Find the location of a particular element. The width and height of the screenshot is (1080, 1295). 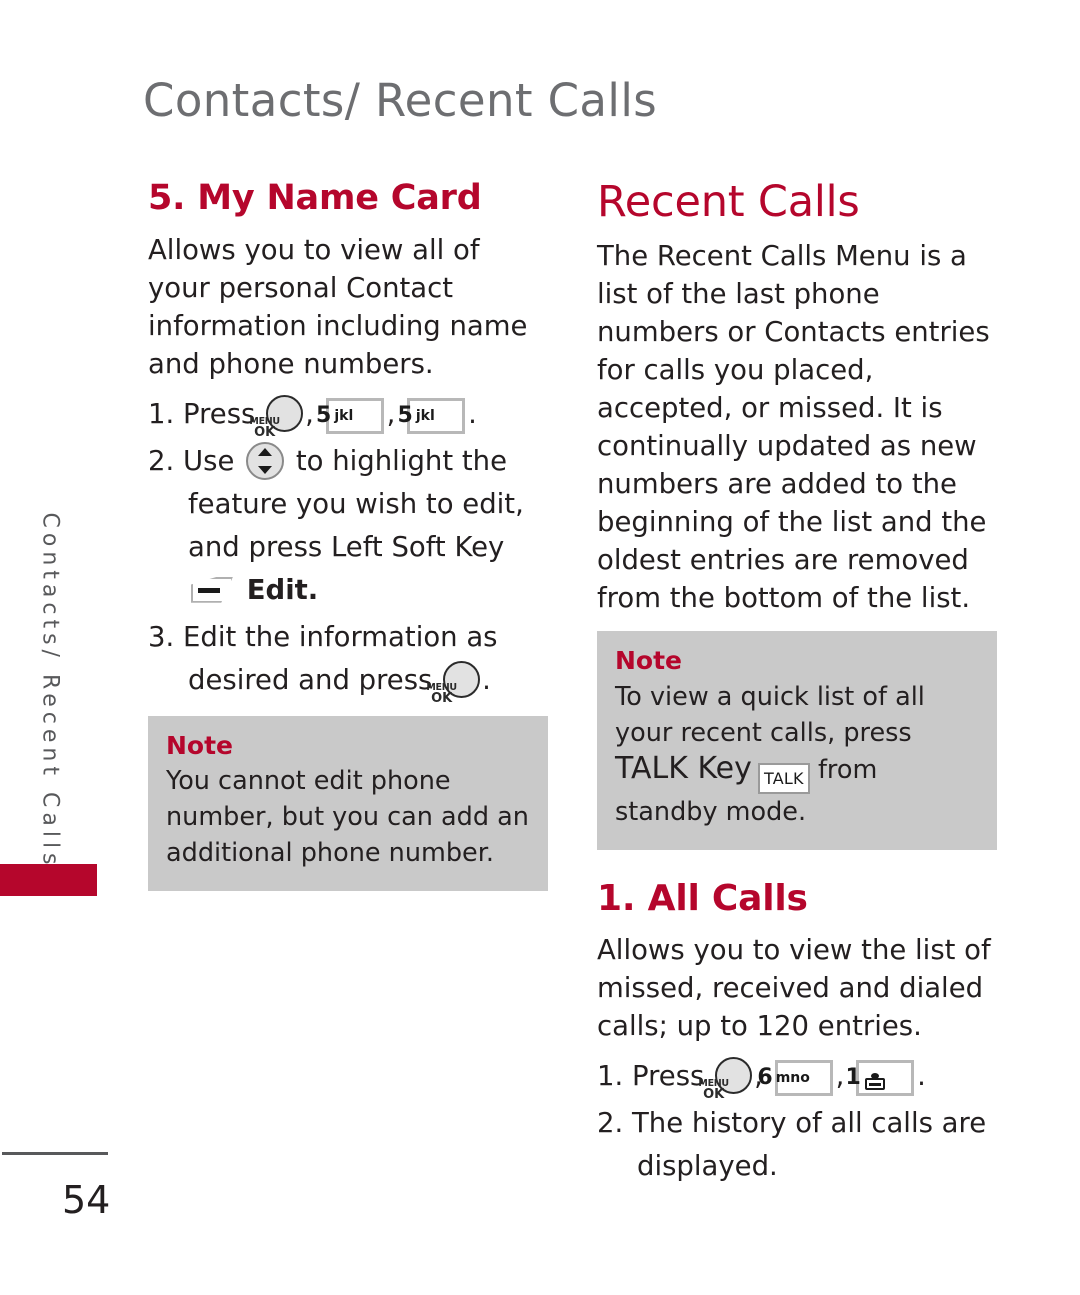

allcalls-step-2-text-1: The history of all calls are is located at coordinates (809, 1123).